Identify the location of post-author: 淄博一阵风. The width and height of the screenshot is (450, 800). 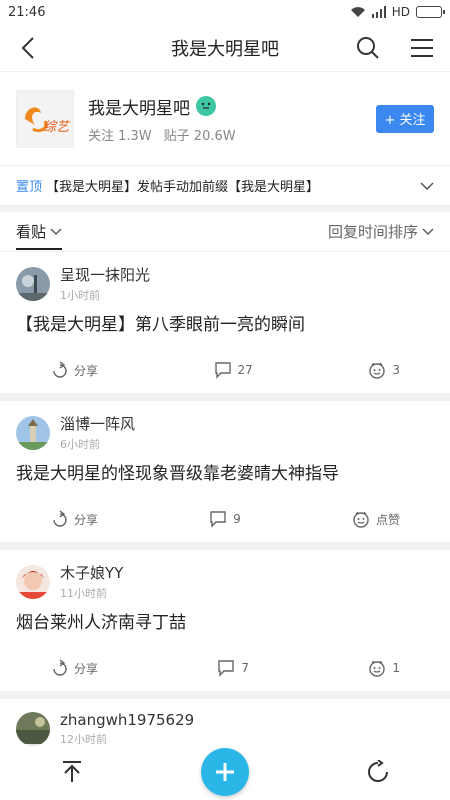
(97, 423).